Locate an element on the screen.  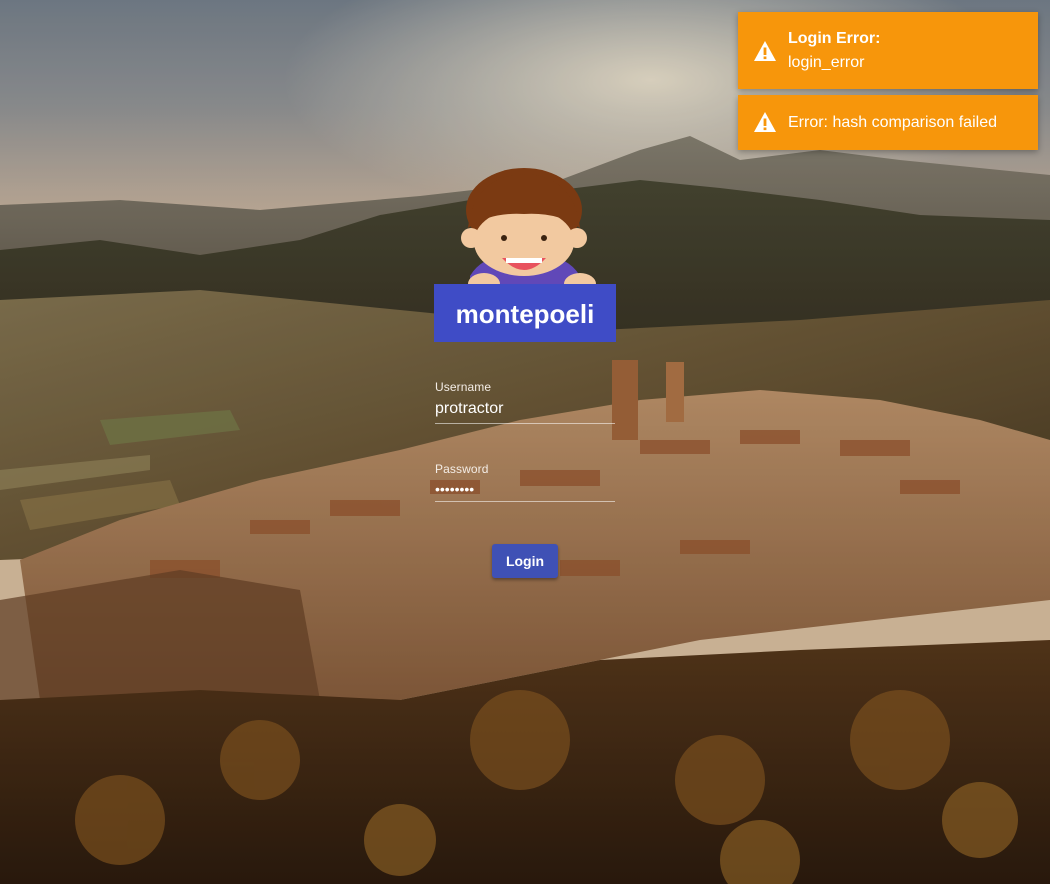
username-label: Username is located at coordinates (463, 387).